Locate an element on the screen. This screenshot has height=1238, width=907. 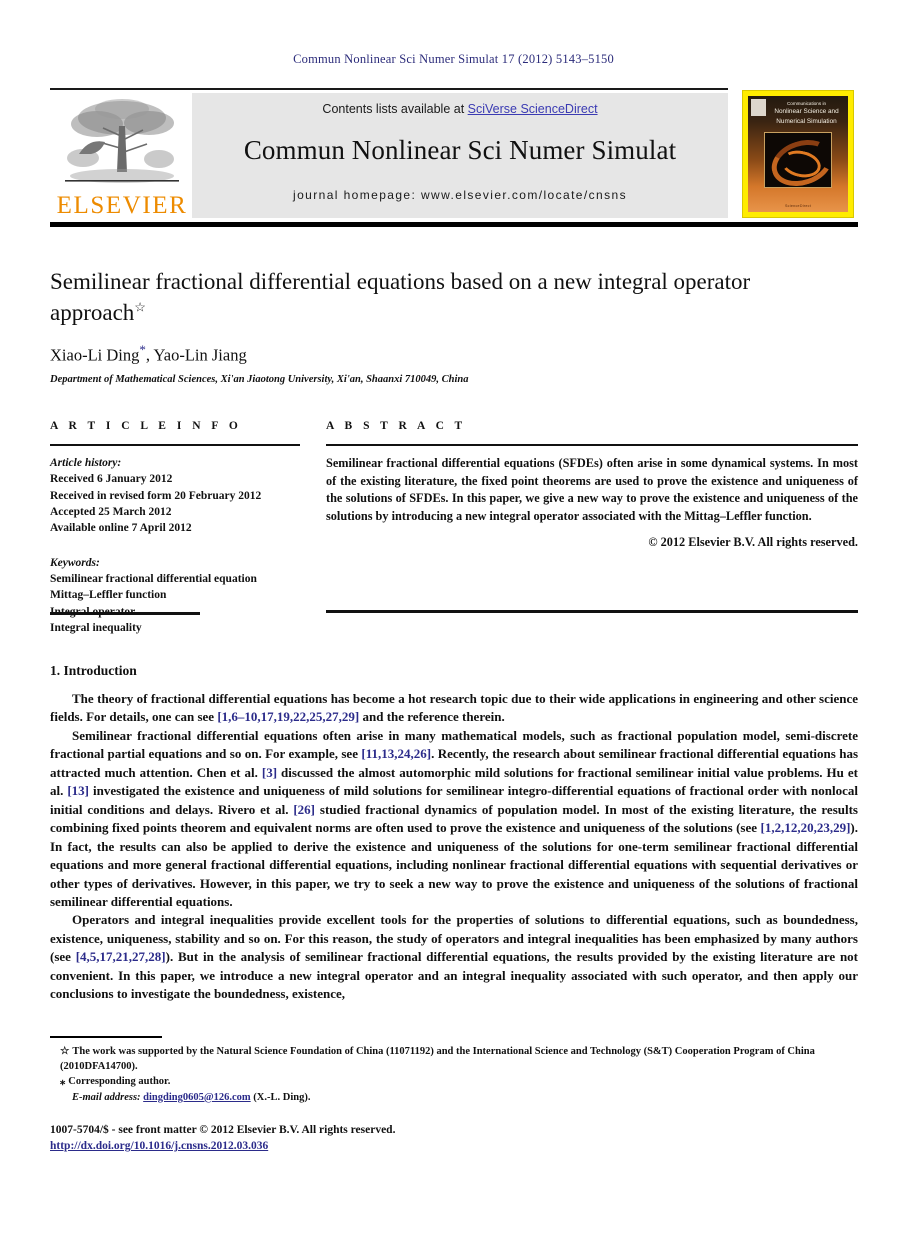
article-history-item: Available online 7 April 2012 is located at coordinates (121, 528).